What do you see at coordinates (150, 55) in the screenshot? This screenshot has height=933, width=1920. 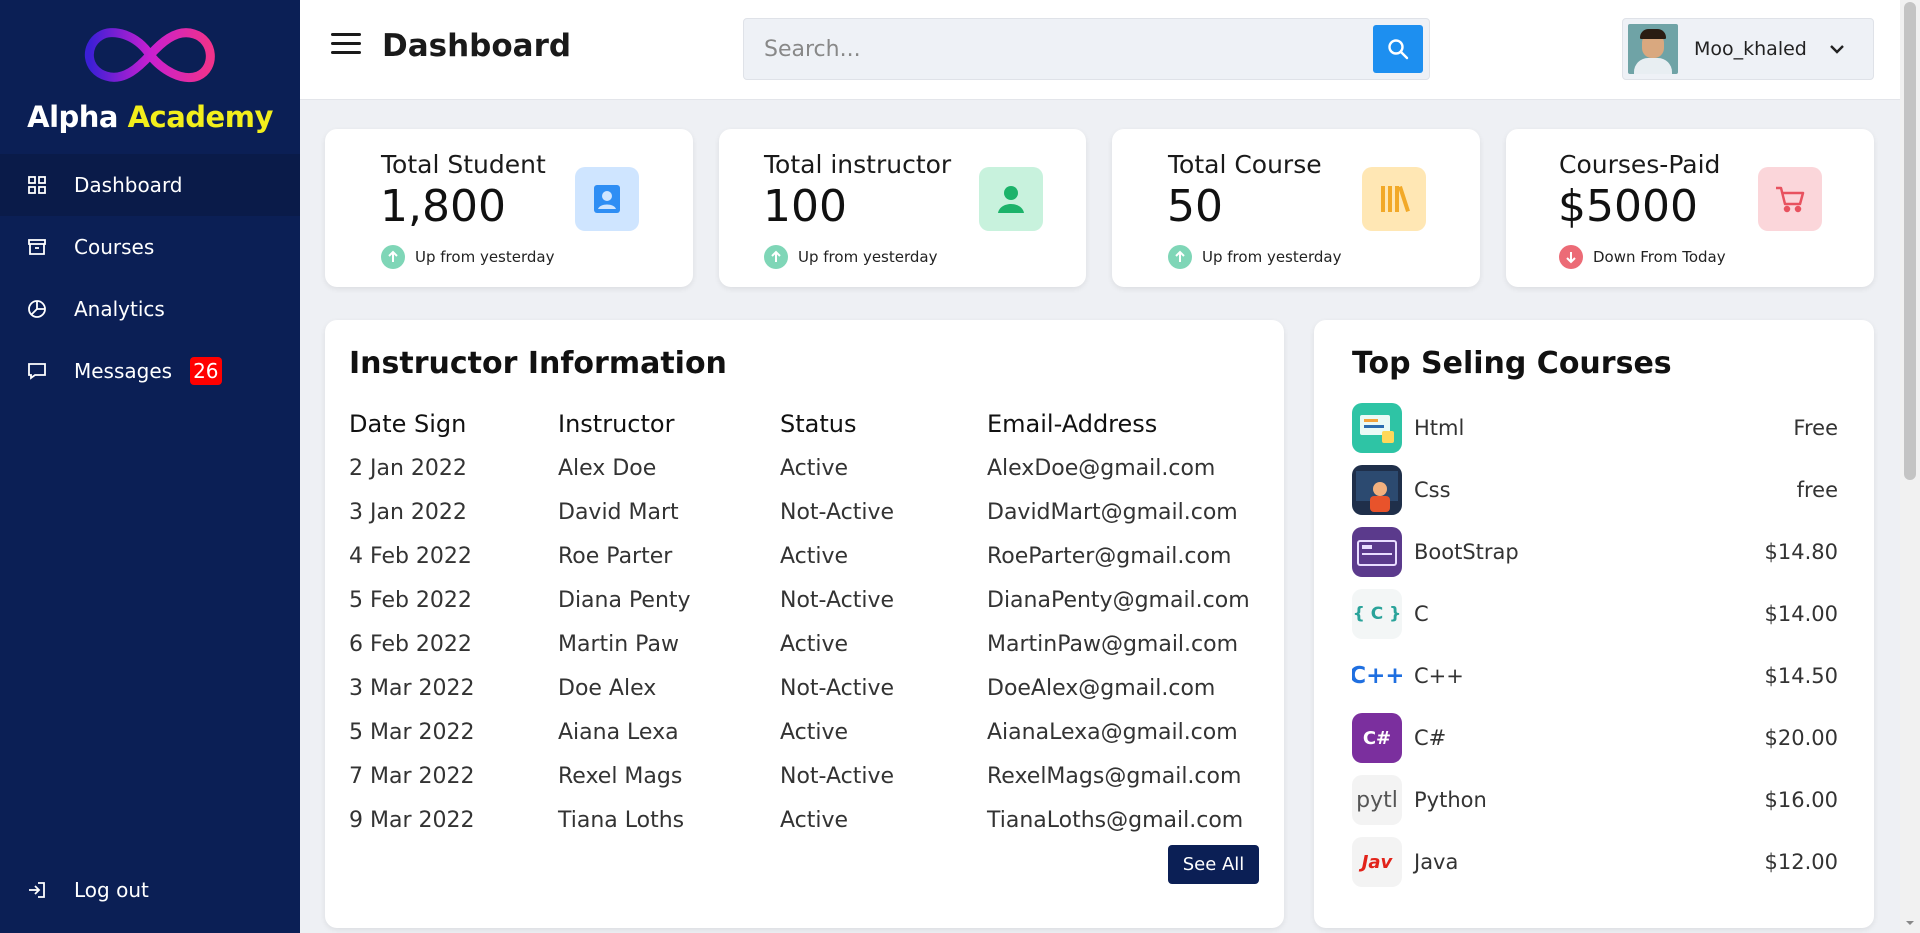 I see `infinity-logo-icon` at bounding box center [150, 55].